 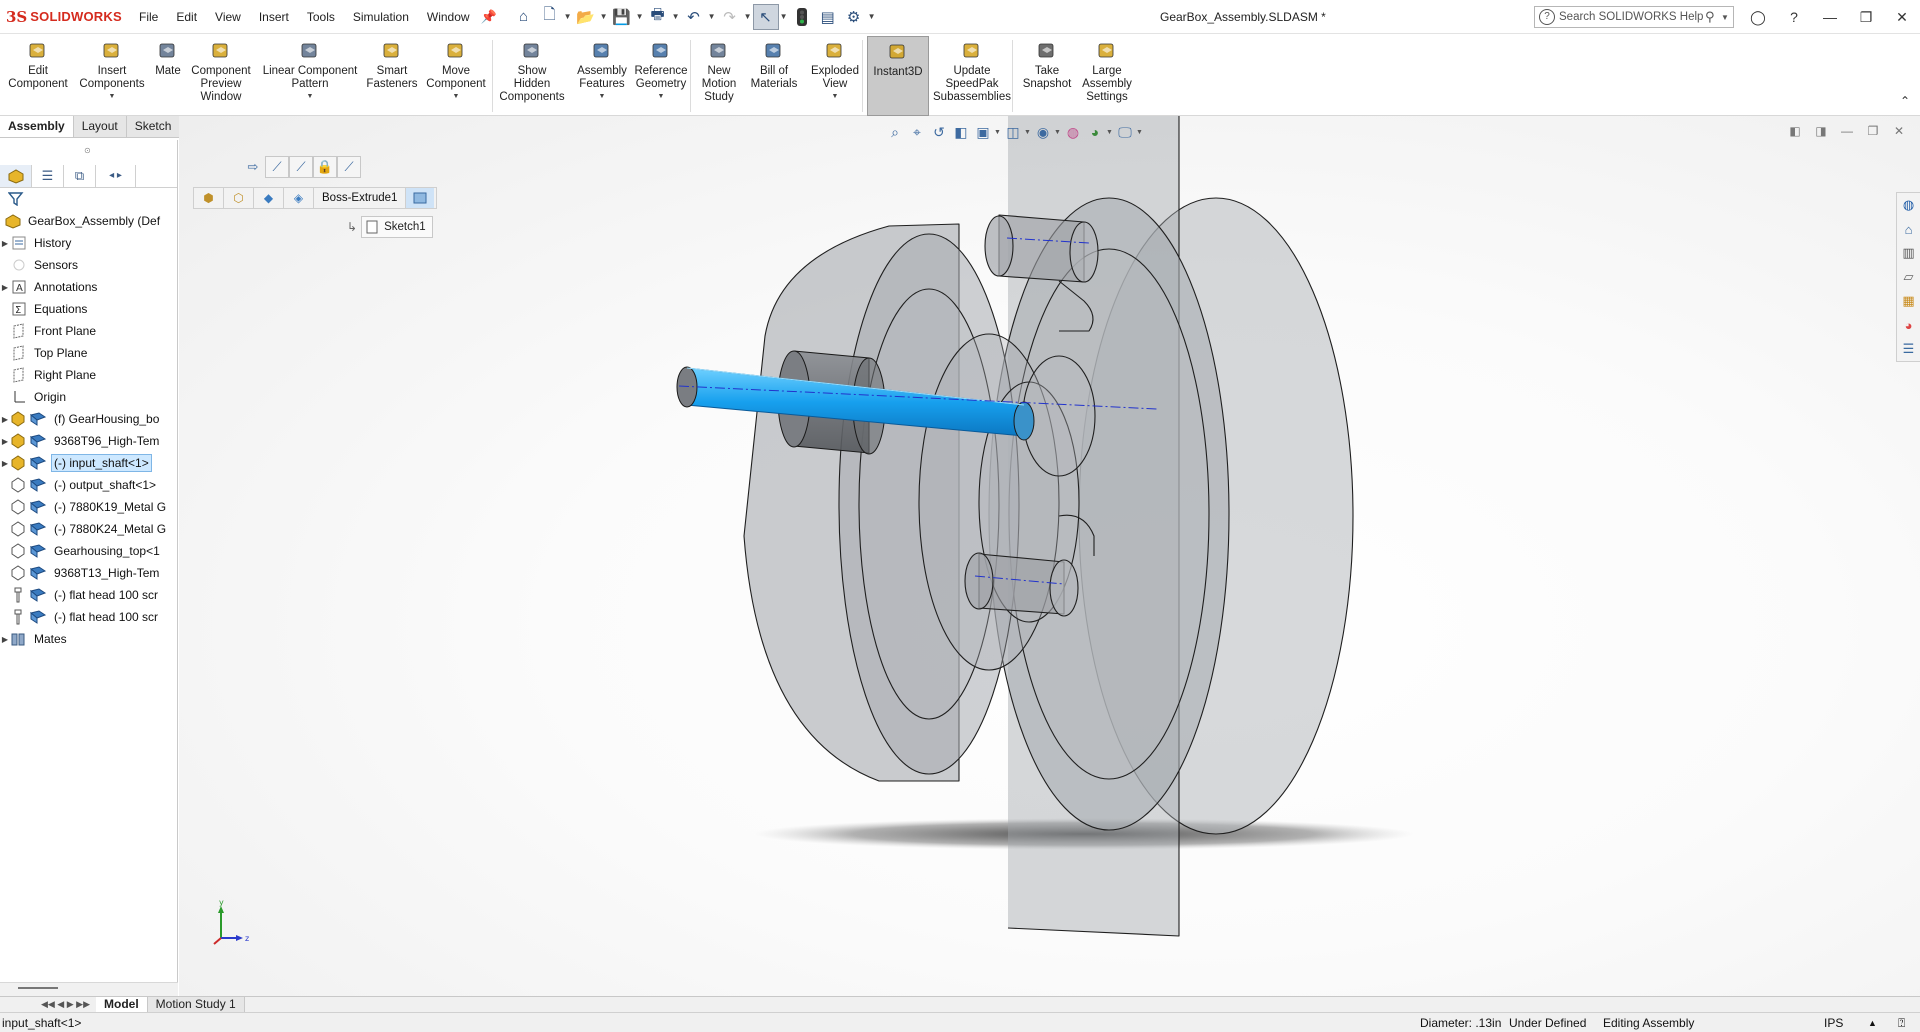 What do you see at coordinates (676, 16) in the screenshot?
I see `print-dropdown-icon: ▼` at bounding box center [676, 16].